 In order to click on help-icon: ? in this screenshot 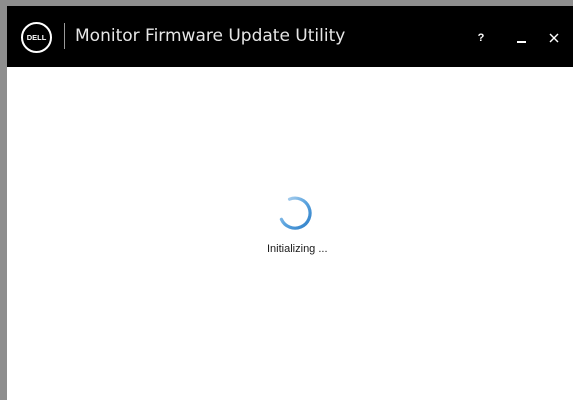, I will do `click(481, 37)`.